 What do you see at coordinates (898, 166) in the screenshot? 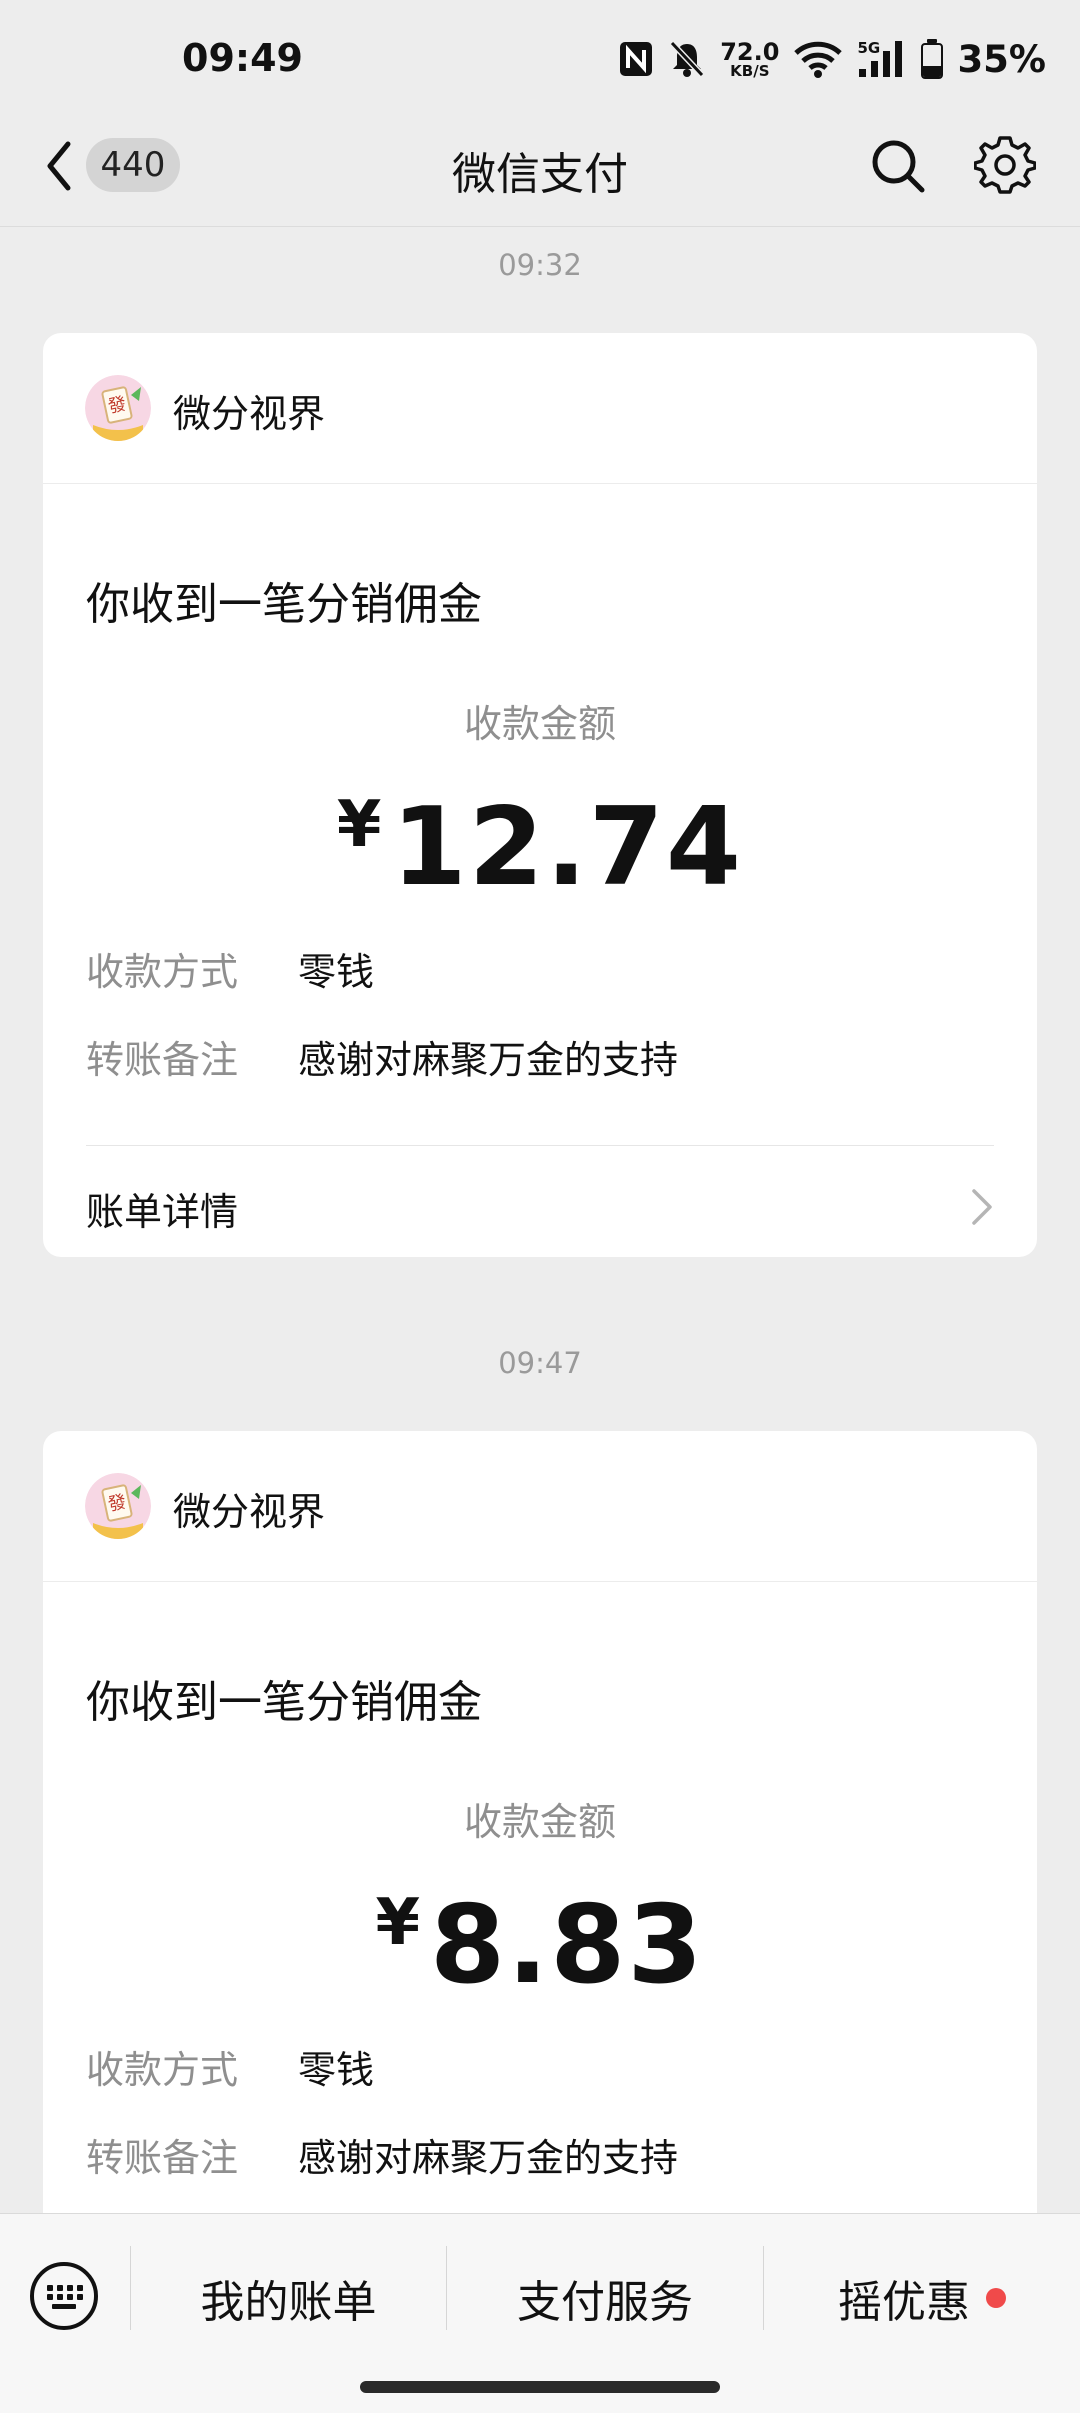
I see `search-icon` at bounding box center [898, 166].